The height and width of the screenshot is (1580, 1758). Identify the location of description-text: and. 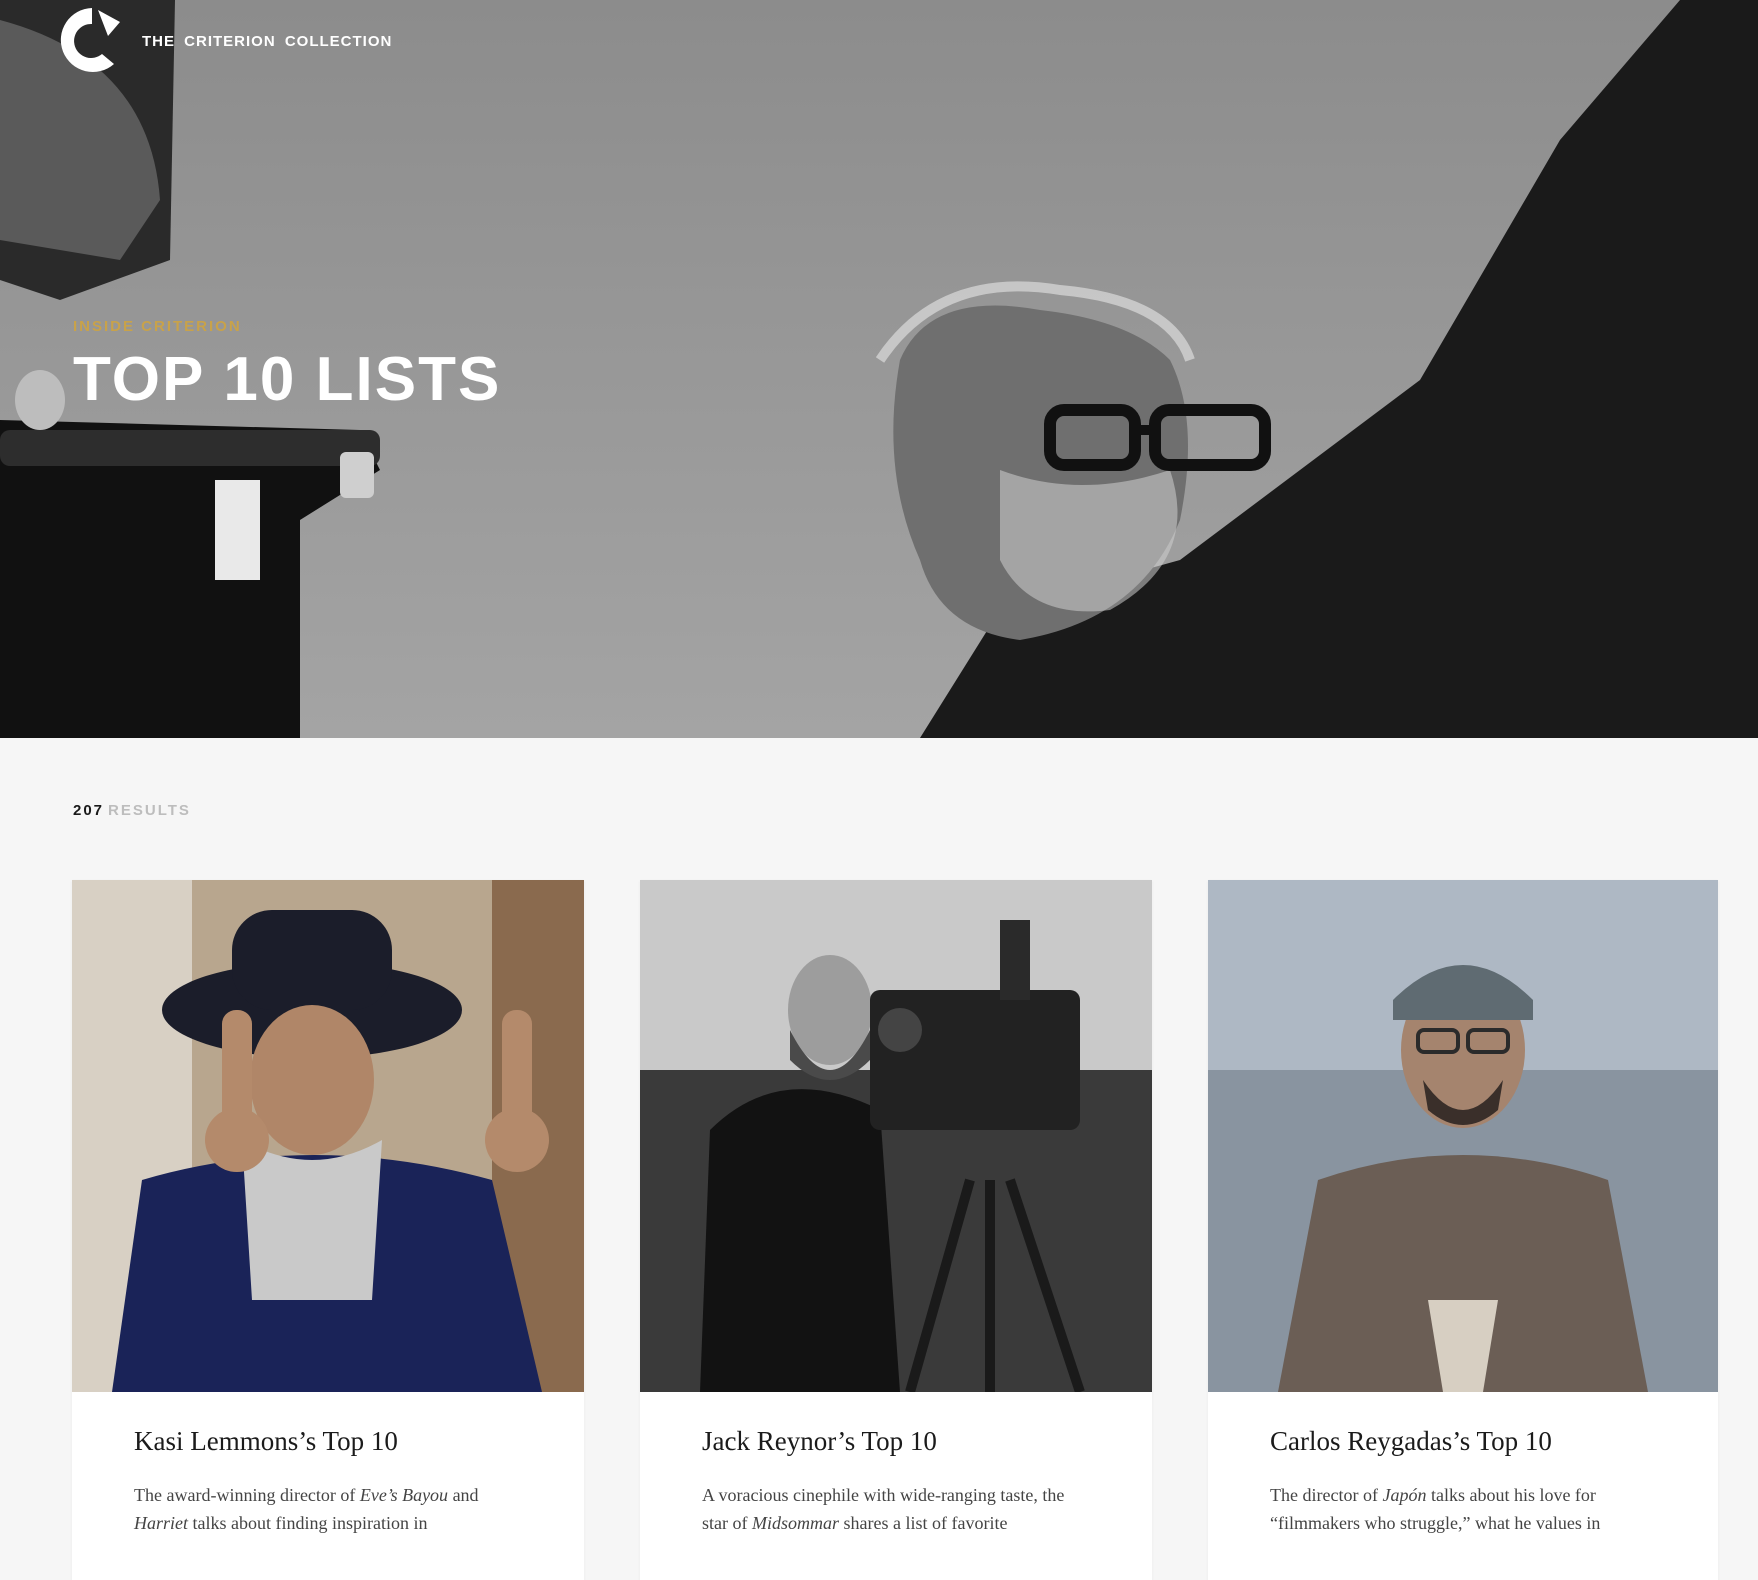
(463, 1495).